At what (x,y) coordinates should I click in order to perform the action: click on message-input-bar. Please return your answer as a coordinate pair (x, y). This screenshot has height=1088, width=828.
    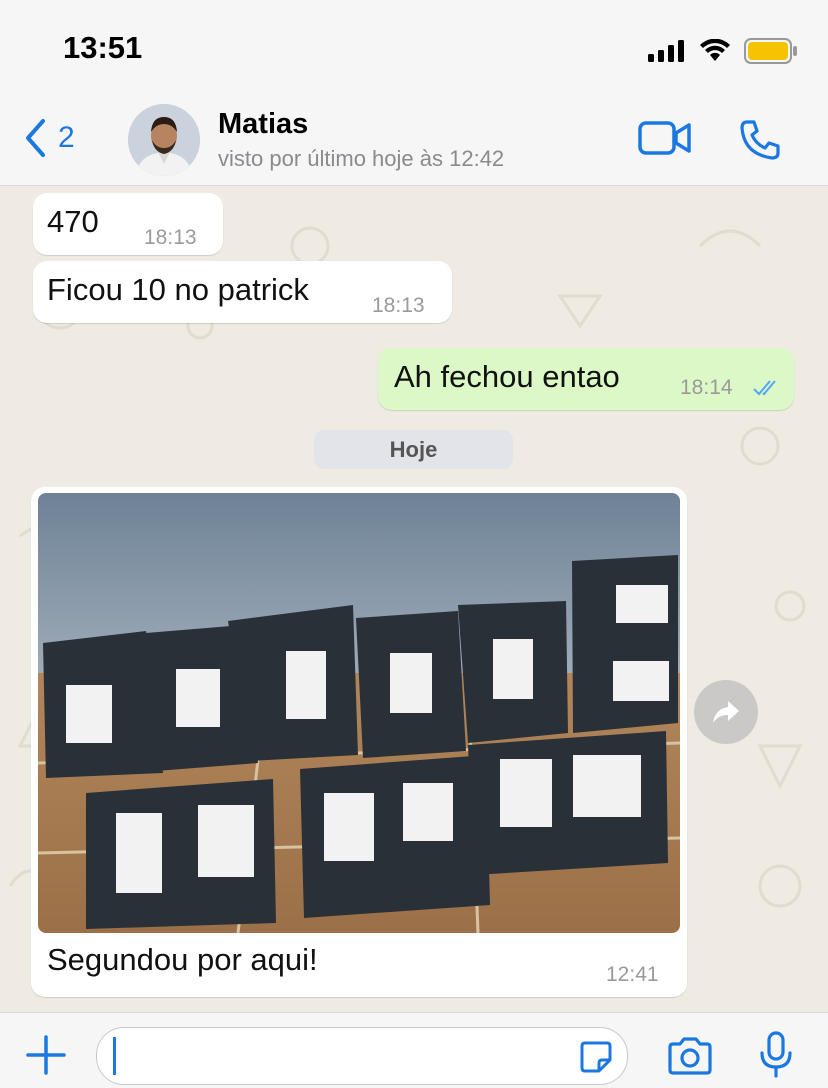
    Looking at the image, I should click on (414, 1050).